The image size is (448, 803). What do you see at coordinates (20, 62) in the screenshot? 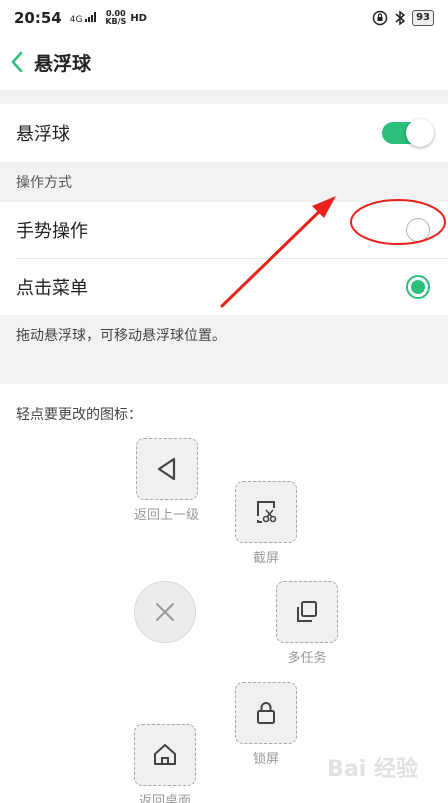
I see `back-chevron-icon` at bounding box center [20, 62].